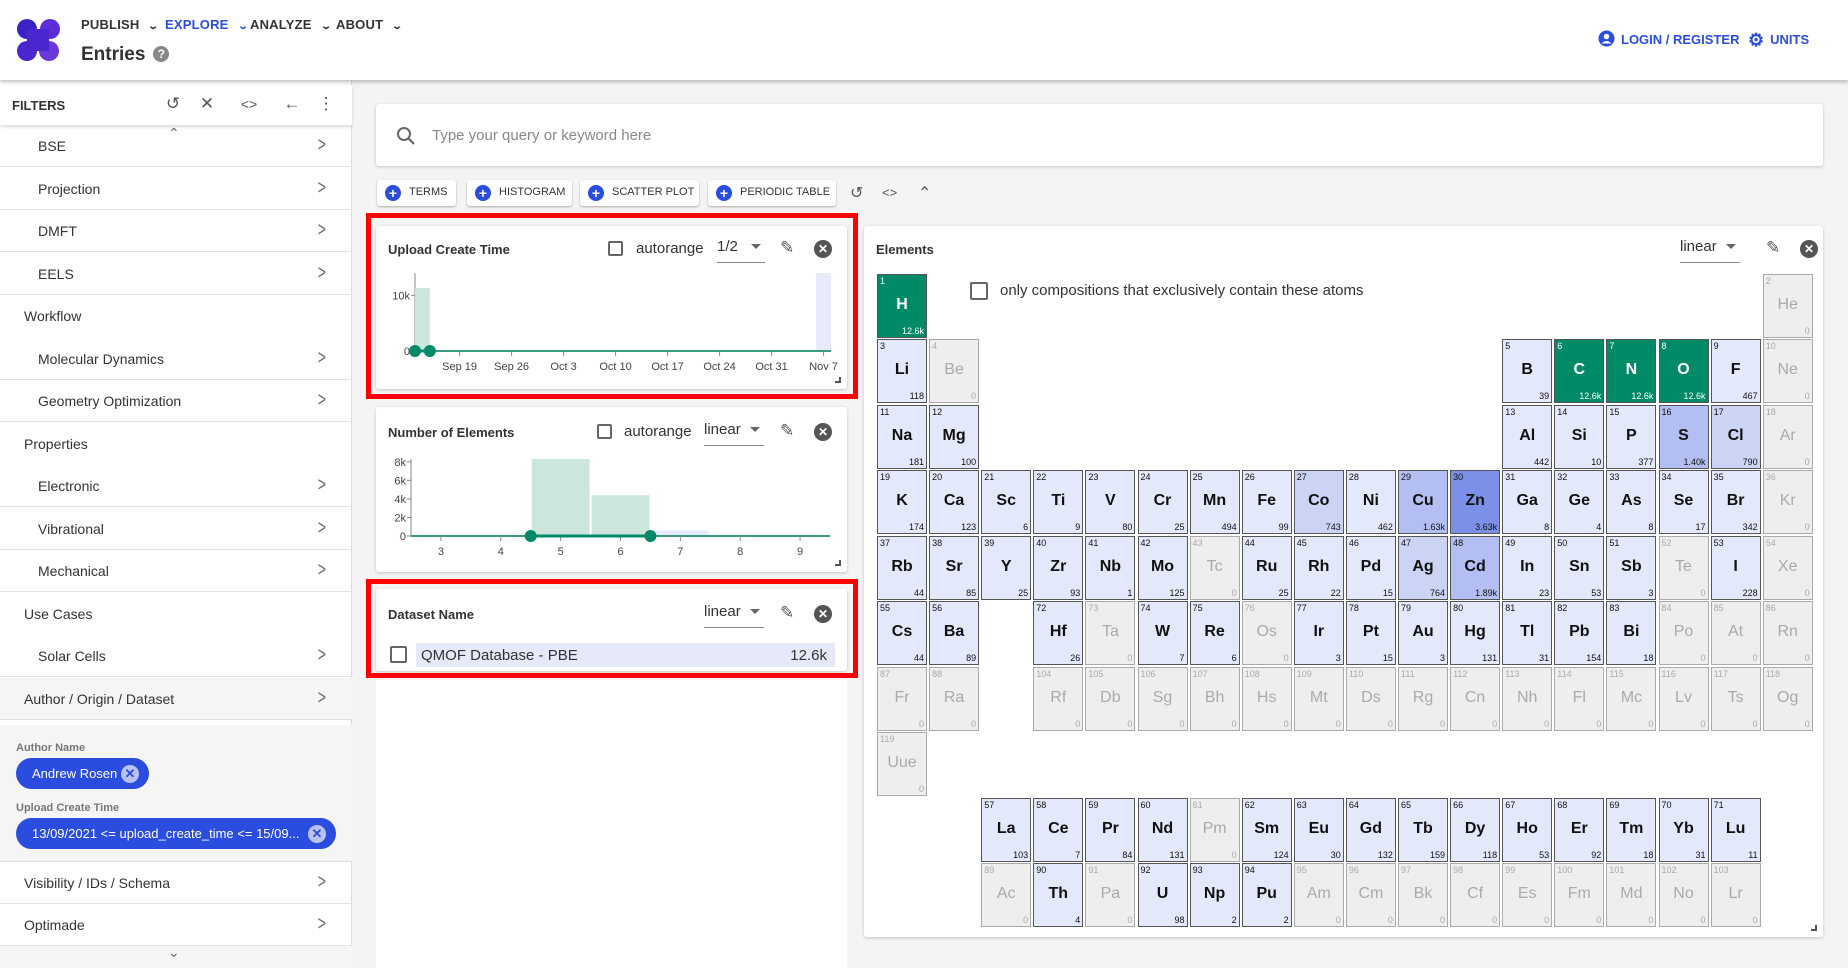 This screenshot has width=1848, height=968. I want to click on filter-item: Workflow, so click(176, 316).